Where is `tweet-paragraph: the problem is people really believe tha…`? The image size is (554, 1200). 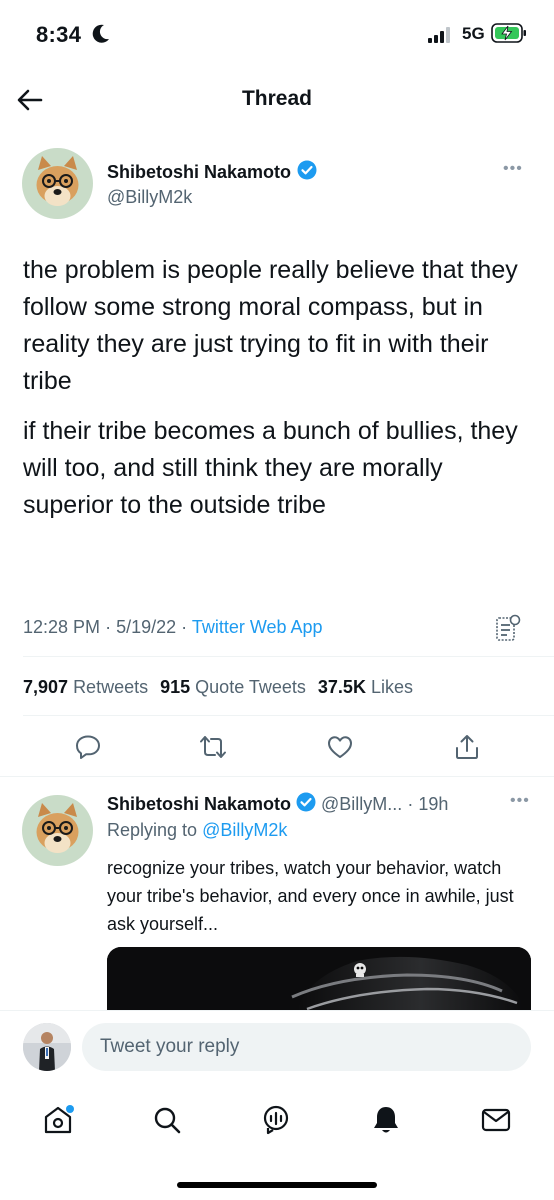
tweet-paragraph: the problem is people really believe tha… is located at coordinates (270, 325).